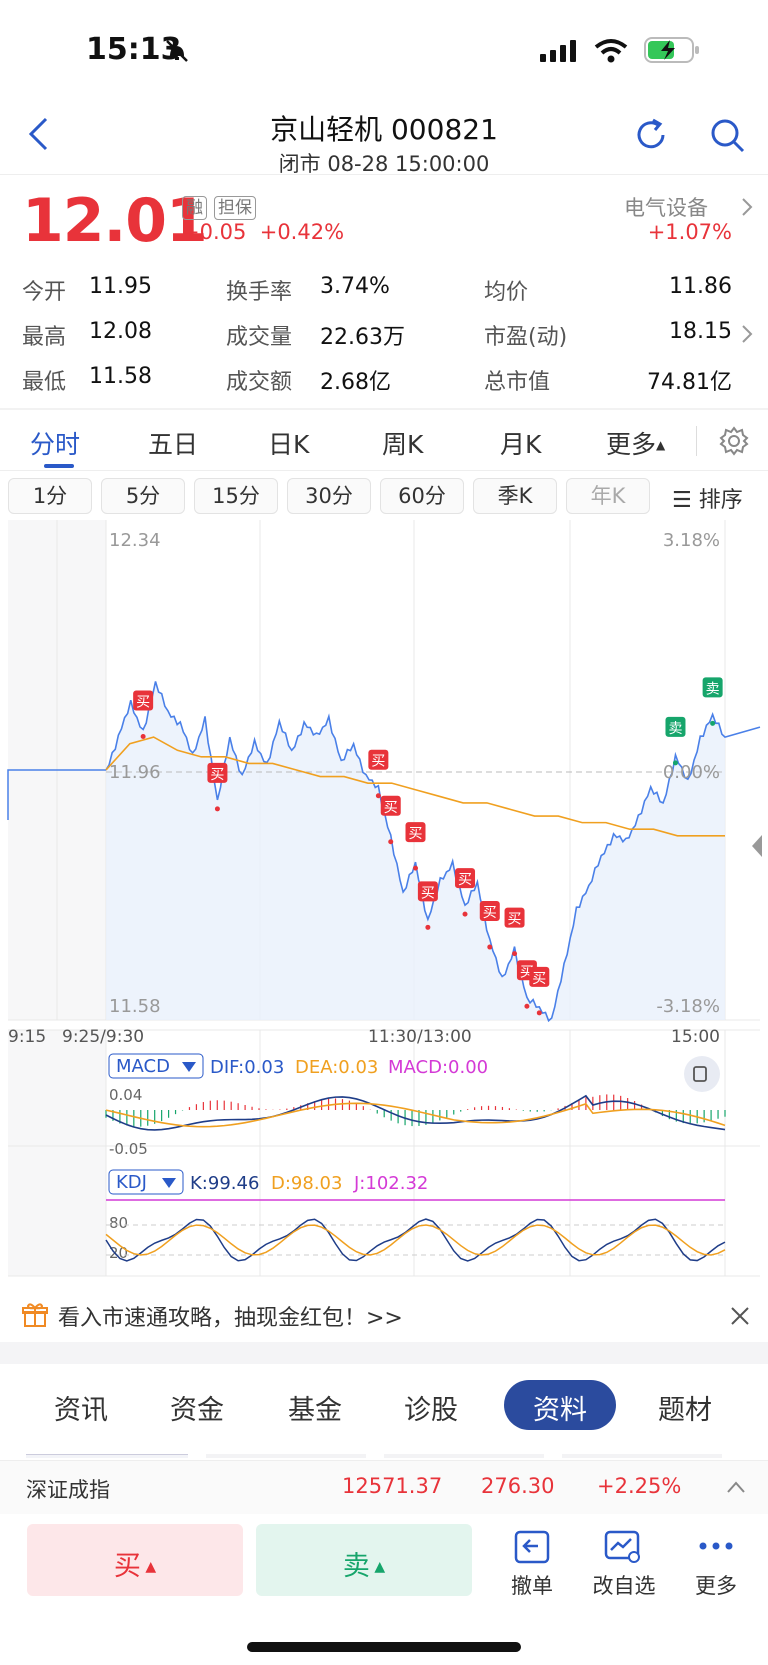 The height and width of the screenshot is (1665, 768). I want to click on kdj-axis-20: 20, so click(118, 1253).